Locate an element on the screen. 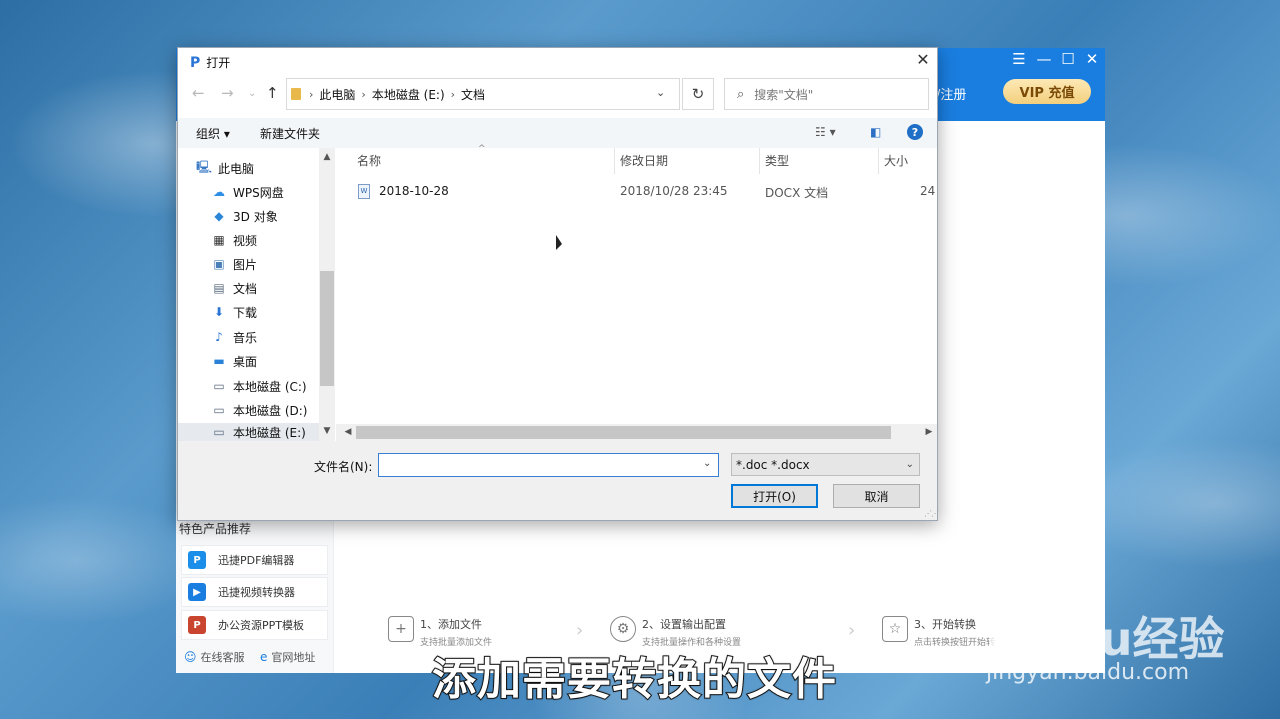 The image size is (1280, 719). nav-item-documents: ▤ 文档 is located at coordinates (234, 288).